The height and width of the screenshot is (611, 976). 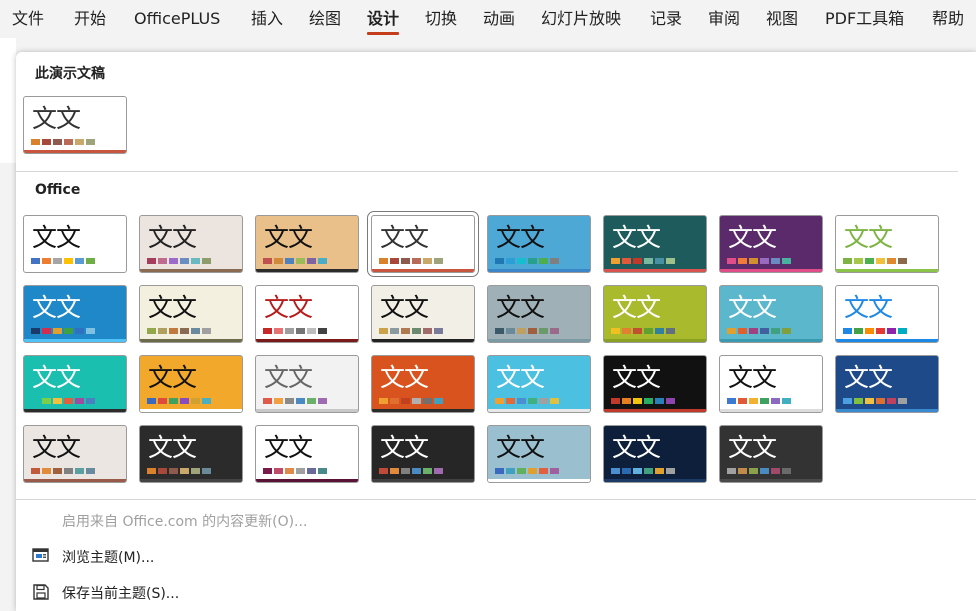 What do you see at coordinates (771, 314) in the screenshot?
I see `office-theme-15: 文文` at bounding box center [771, 314].